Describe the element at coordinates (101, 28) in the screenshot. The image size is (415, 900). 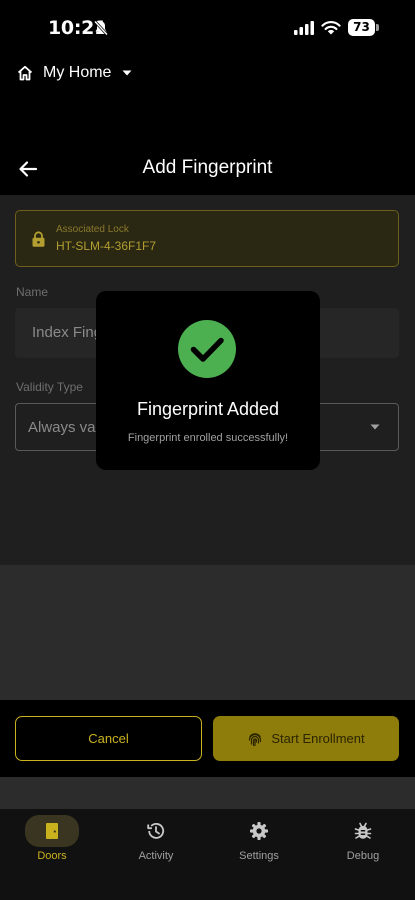
I see `bell-muted-icon` at that location.